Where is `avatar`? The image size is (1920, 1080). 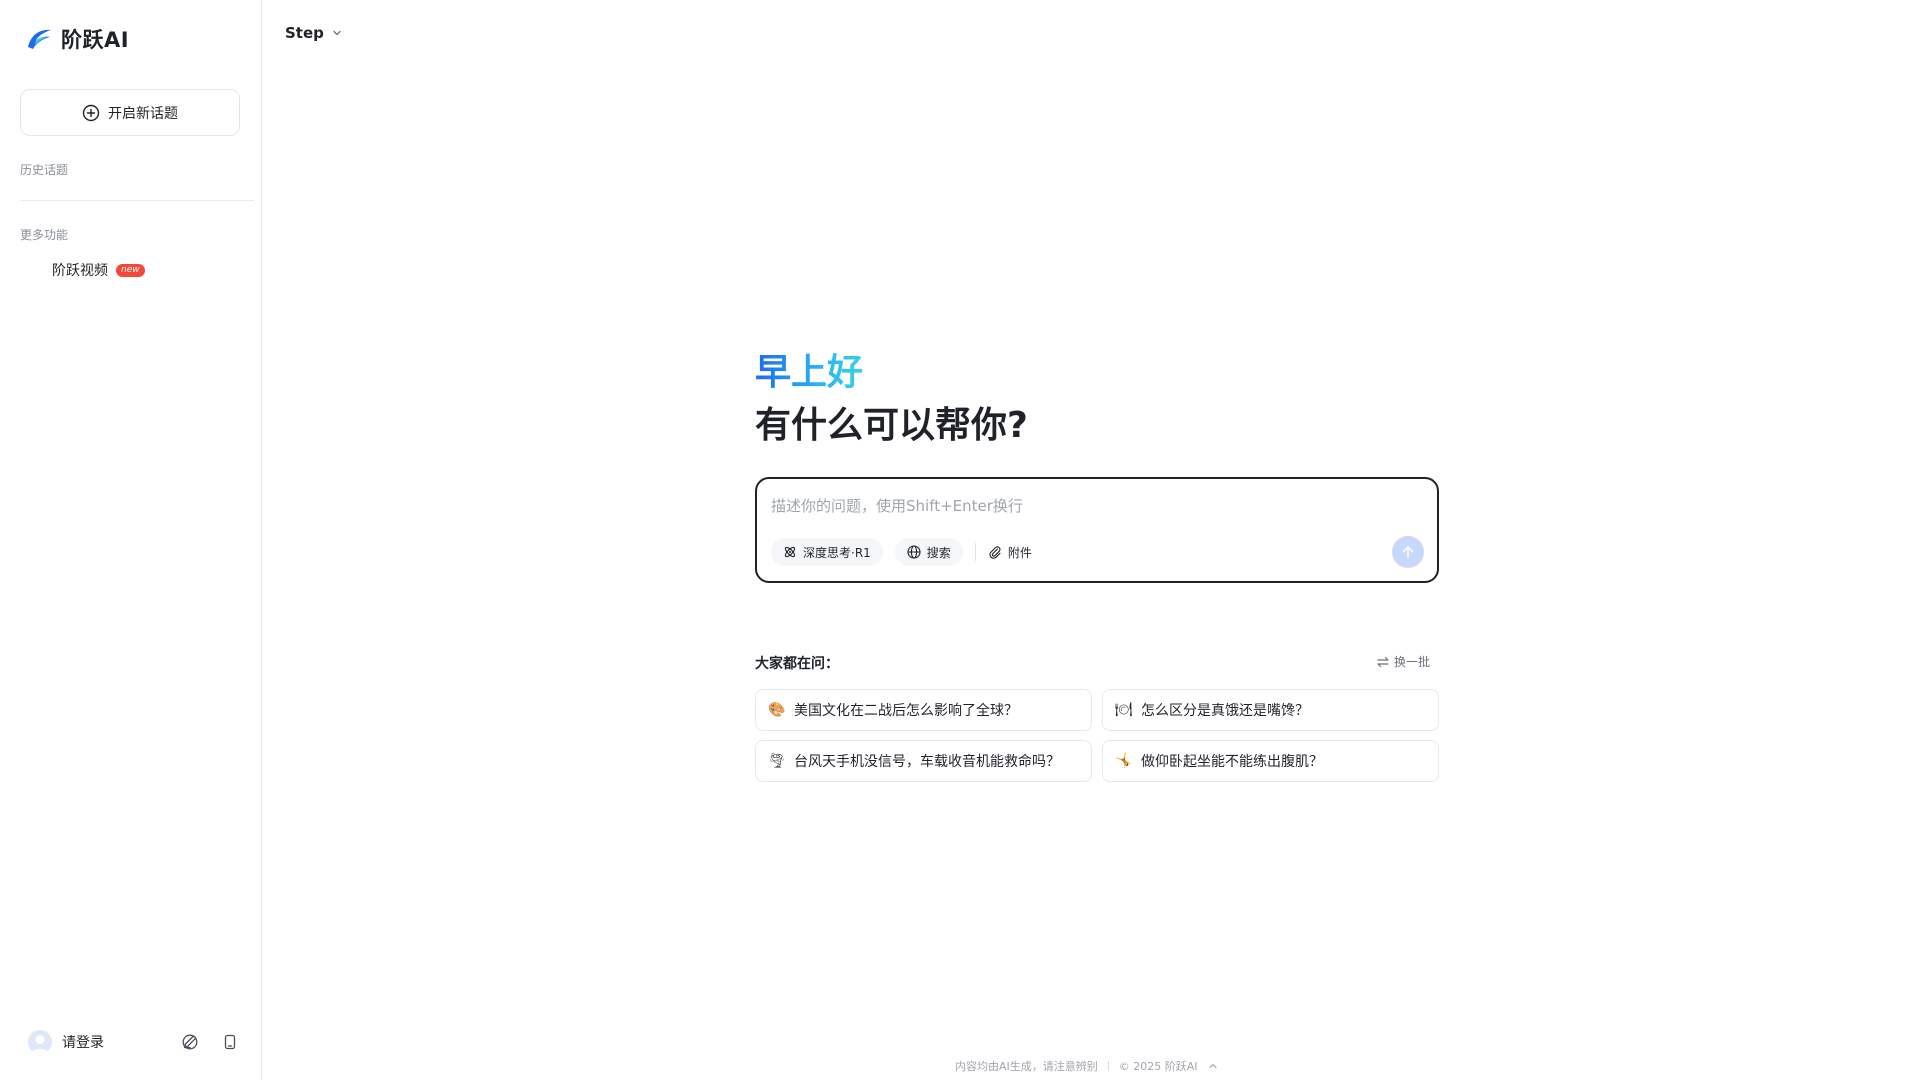
avatar is located at coordinates (40, 1042).